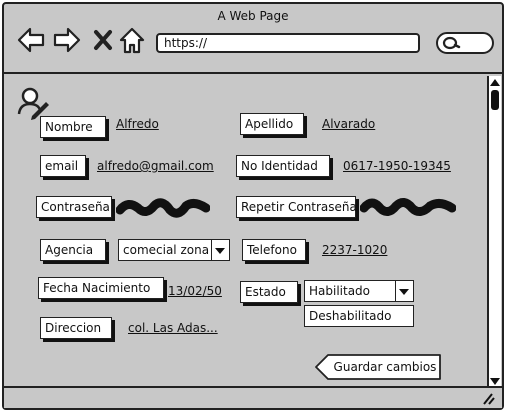 The image size is (507, 414). What do you see at coordinates (103, 40) in the screenshot?
I see `close-icon` at bounding box center [103, 40].